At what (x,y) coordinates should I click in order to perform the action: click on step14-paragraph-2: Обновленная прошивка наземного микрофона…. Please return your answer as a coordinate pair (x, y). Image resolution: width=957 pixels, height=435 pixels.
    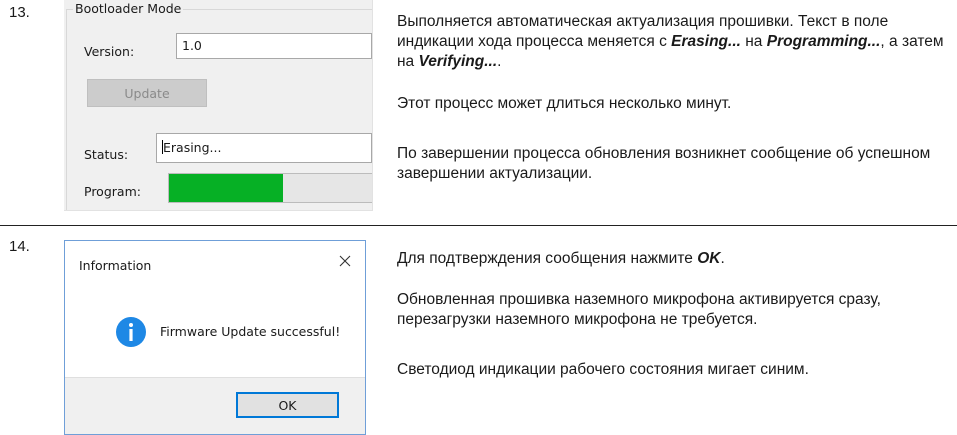
    Looking at the image, I should click on (639, 309).